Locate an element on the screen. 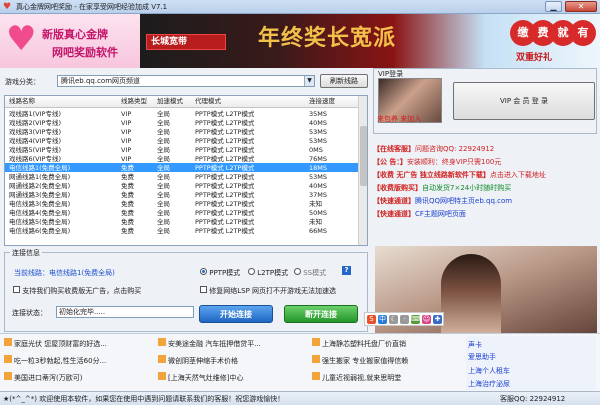 This screenshot has width=600, height=405. news-value: 问题咨询QQ: 22924912 is located at coordinates (454, 149).